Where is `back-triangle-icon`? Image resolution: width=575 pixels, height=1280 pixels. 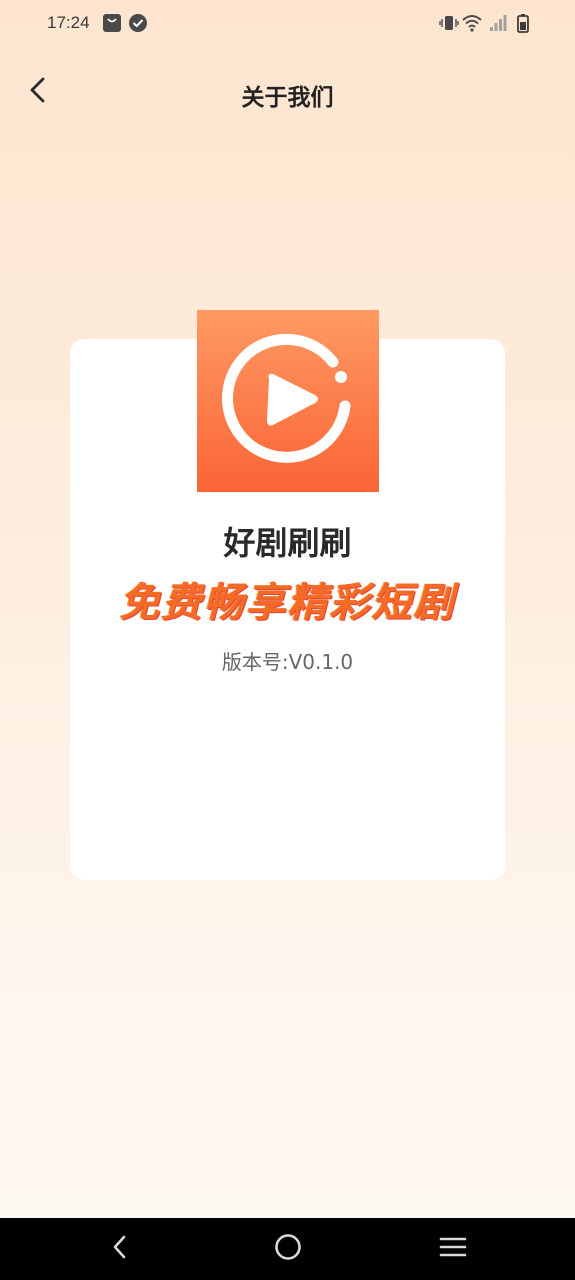
back-triangle-icon is located at coordinates (121, 1249).